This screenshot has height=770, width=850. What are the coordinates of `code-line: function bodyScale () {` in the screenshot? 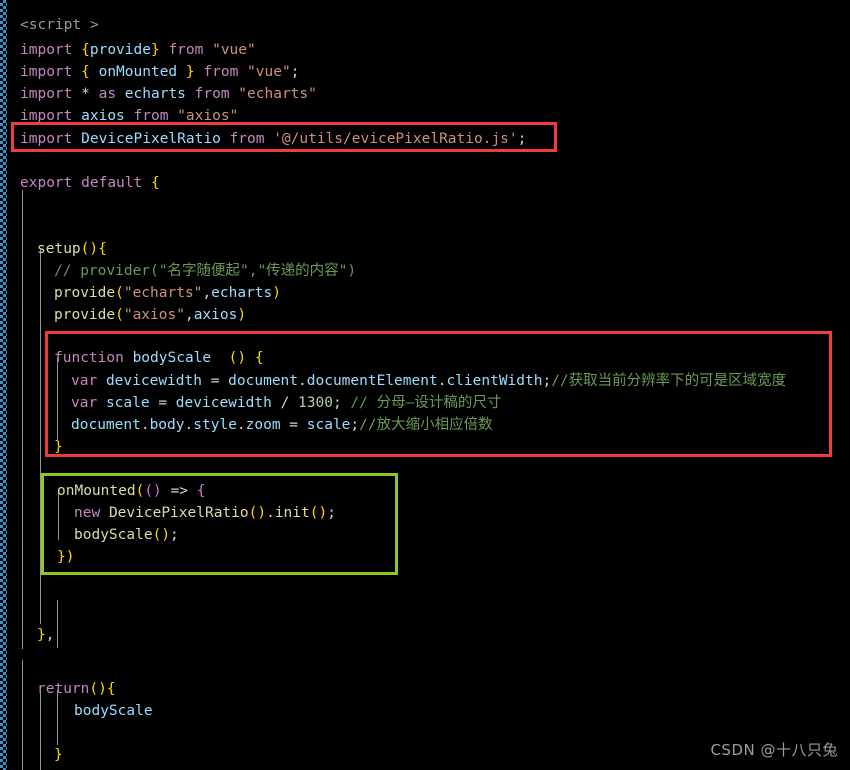 It's located at (159, 358).